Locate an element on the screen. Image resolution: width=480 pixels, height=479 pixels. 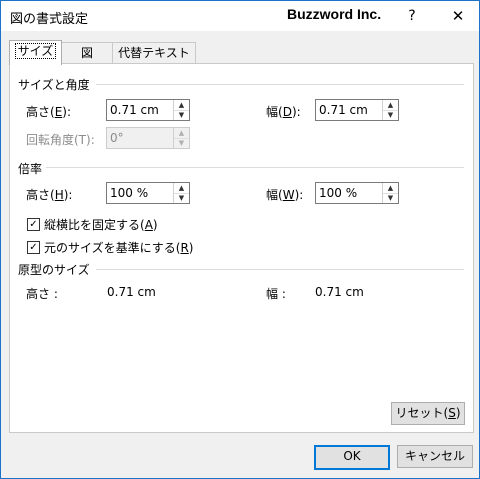
height-label: 高さ(E): is located at coordinates (49, 112).